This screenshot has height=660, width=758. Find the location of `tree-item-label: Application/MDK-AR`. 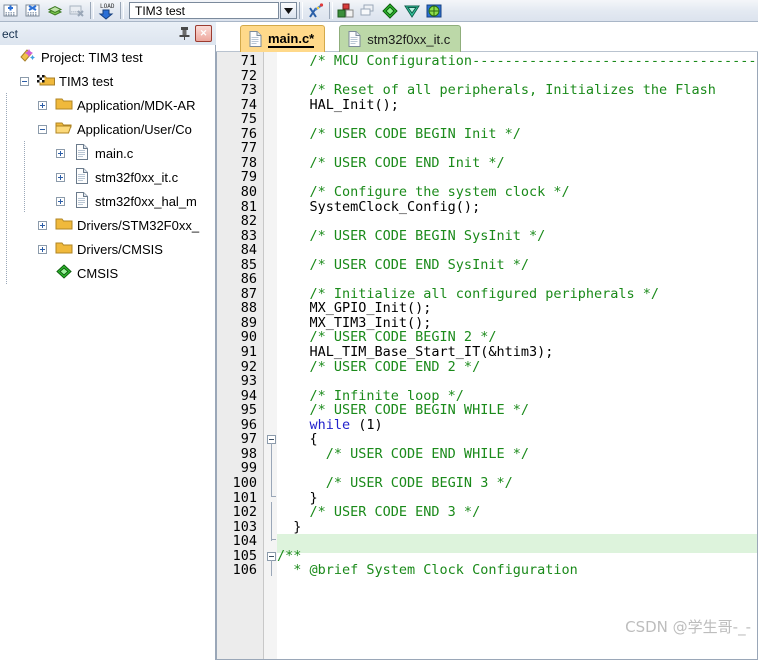

tree-item-label: Application/MDK-AR is located at coordinates (136, 105).